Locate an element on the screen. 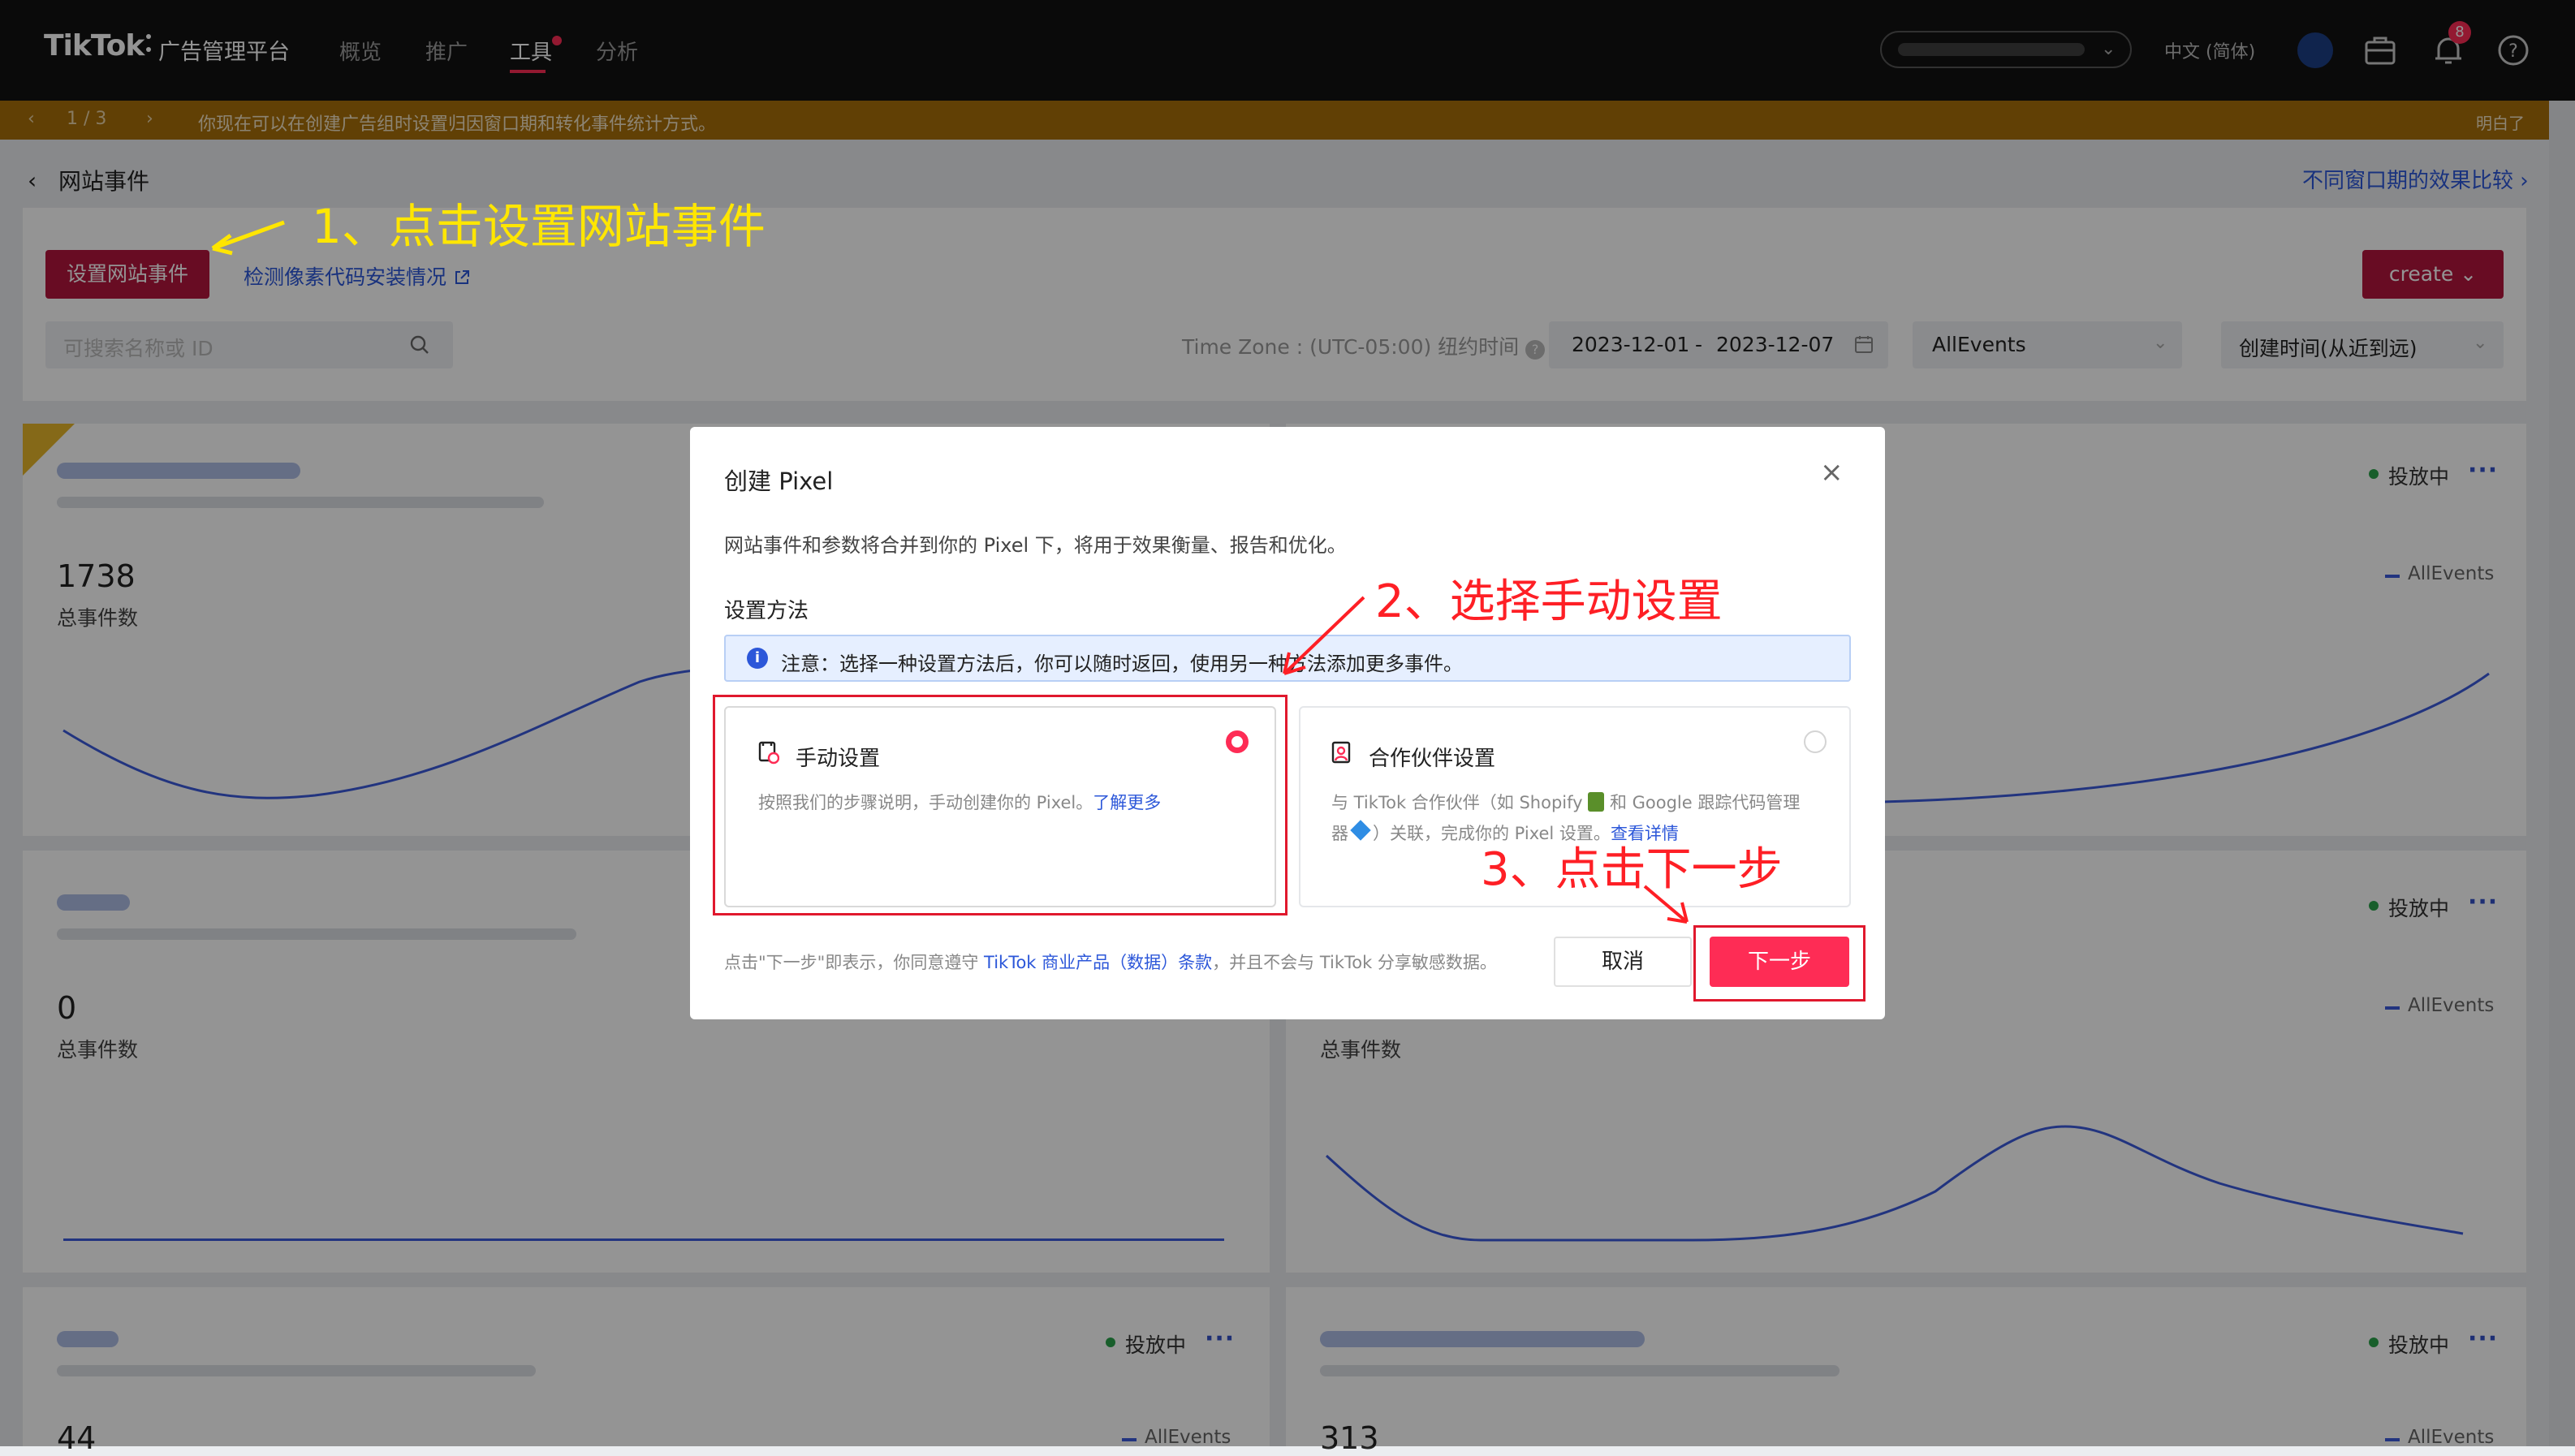 The width and height of the screenshot is (2575, 1456). close-icon: × is located at coordinates (1832, 473).